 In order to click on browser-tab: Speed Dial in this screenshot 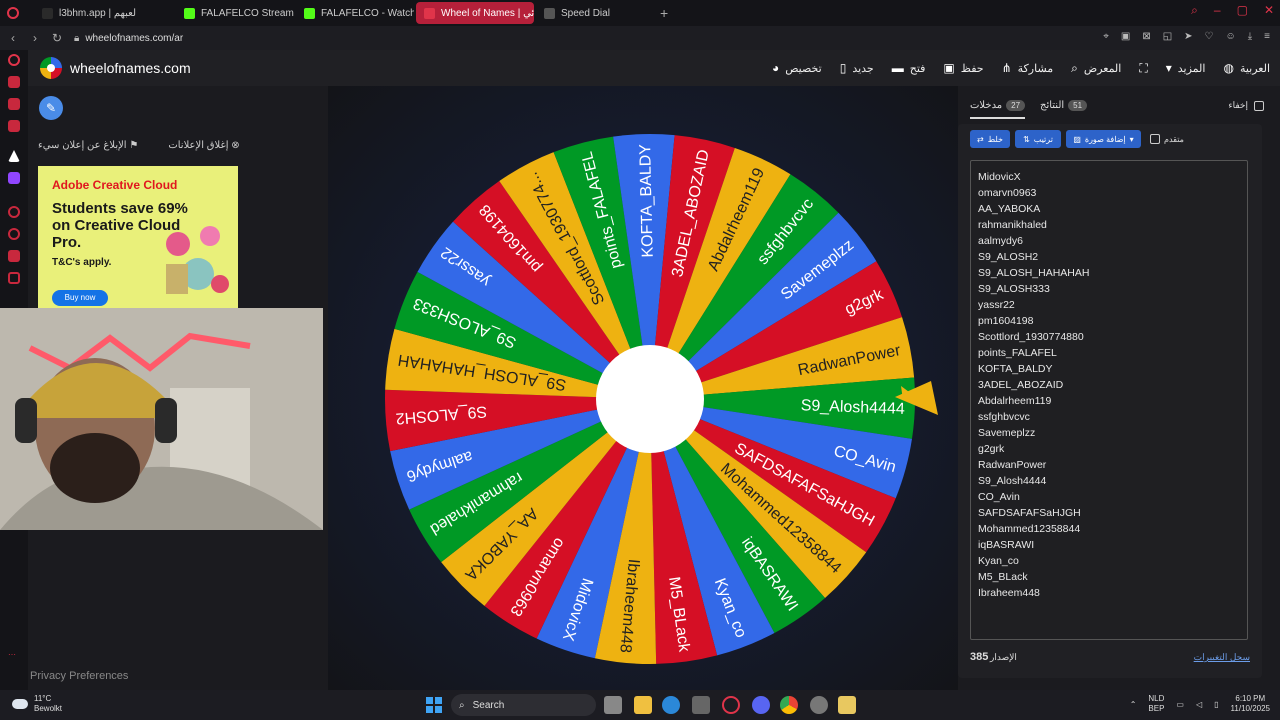, I will do `click(595, 13)`.